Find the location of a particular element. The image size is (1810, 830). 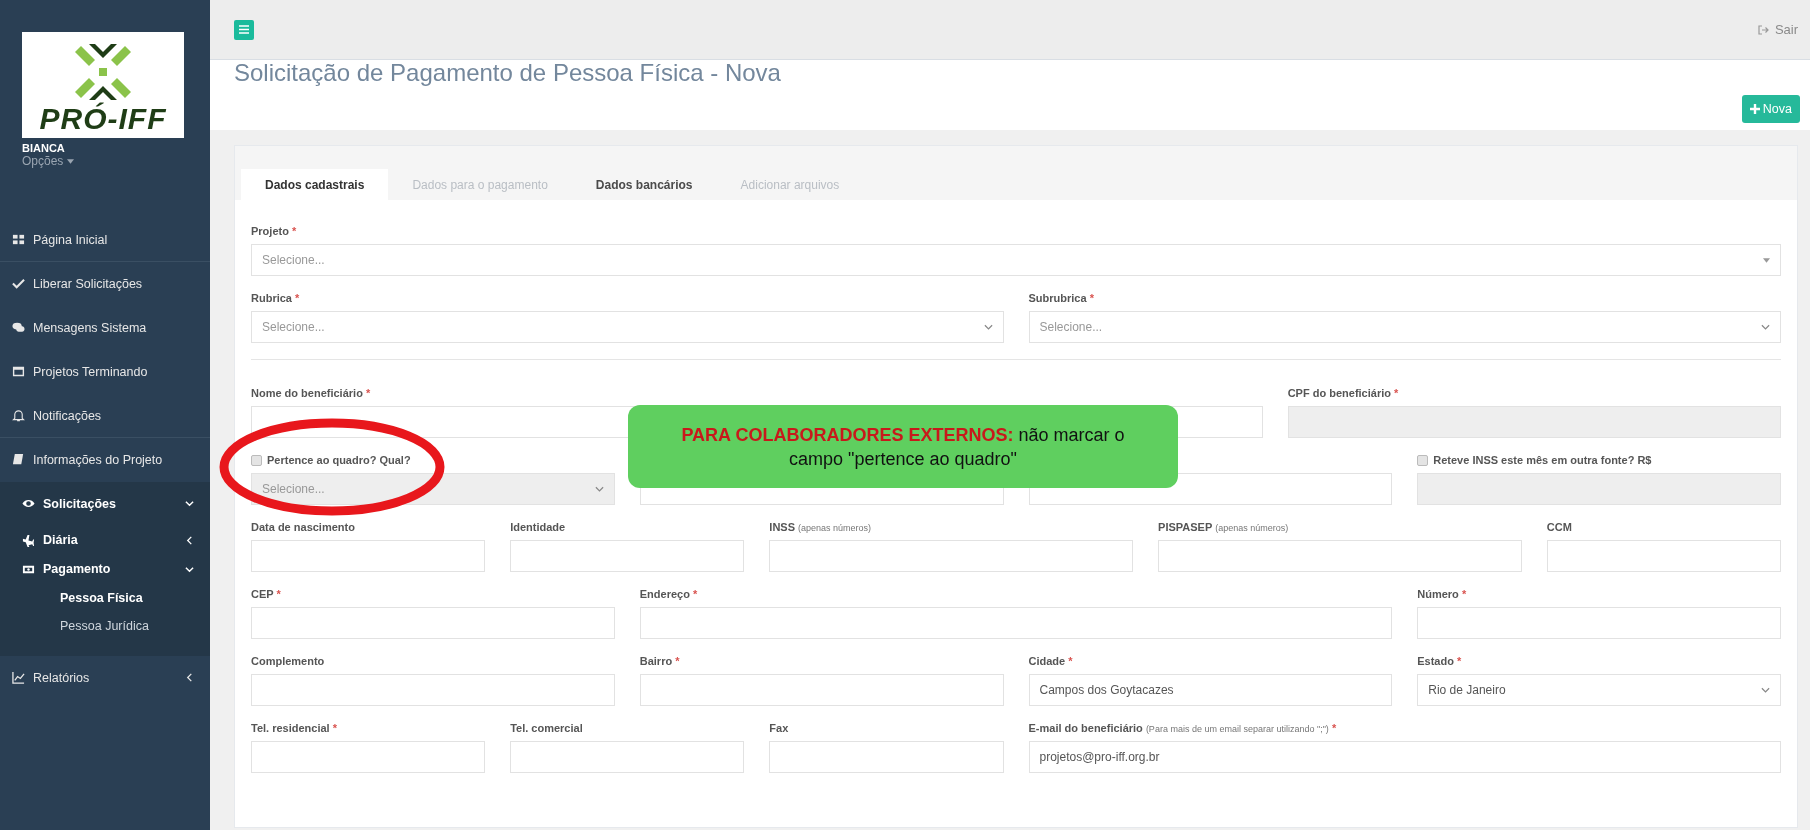

page-title: Solicitação de Pagamento de Pessoa Física - Nova is located at coordinates (507, 73).